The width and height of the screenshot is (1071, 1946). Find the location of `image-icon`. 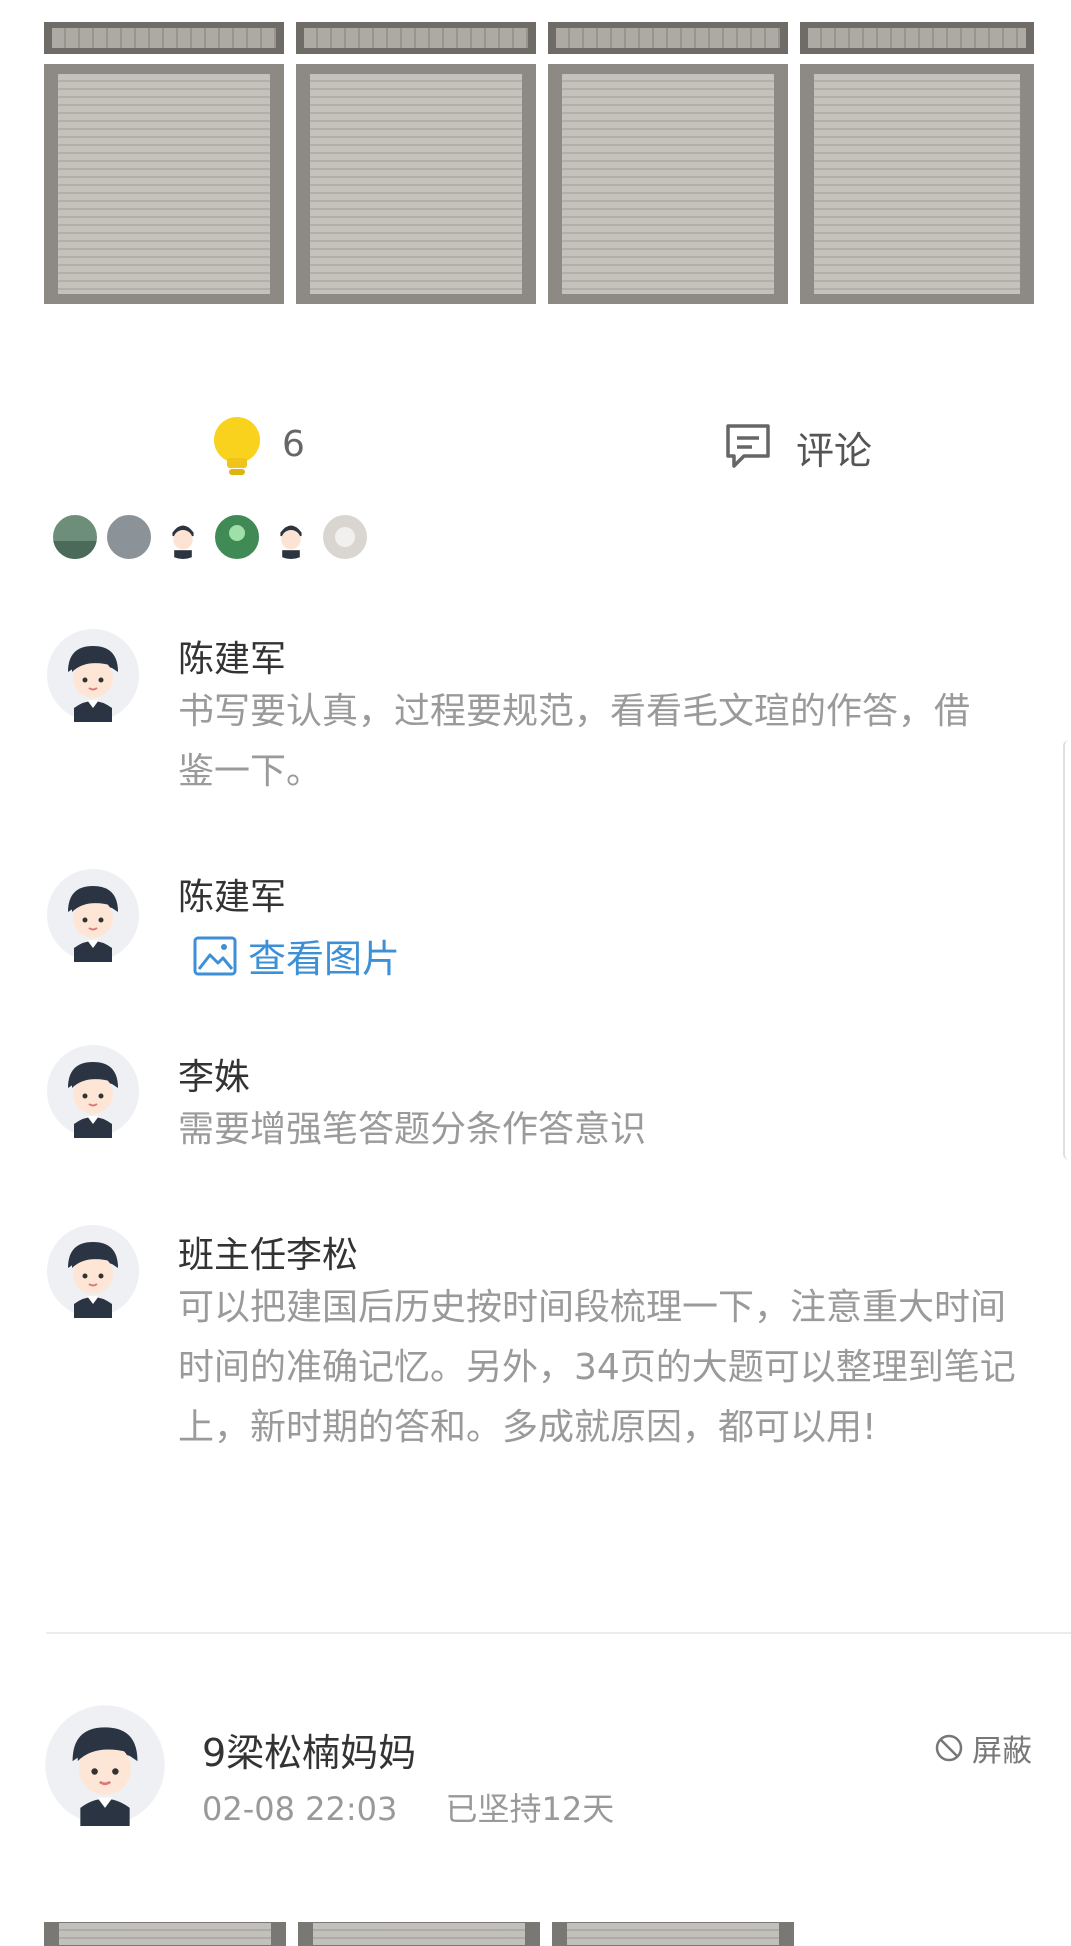

image-icon is located at coordinates (215, 955).